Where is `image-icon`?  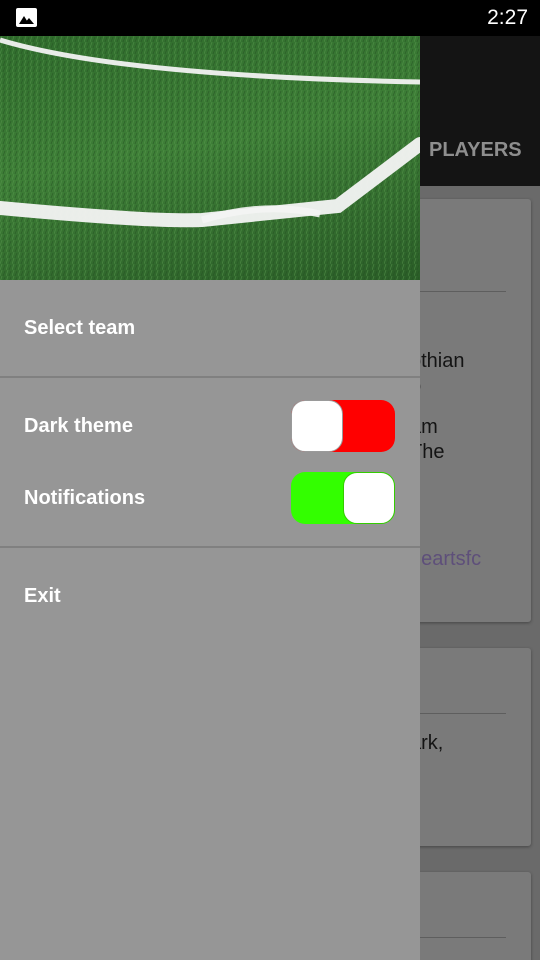
image-icon is located at coordinates (26, 17).